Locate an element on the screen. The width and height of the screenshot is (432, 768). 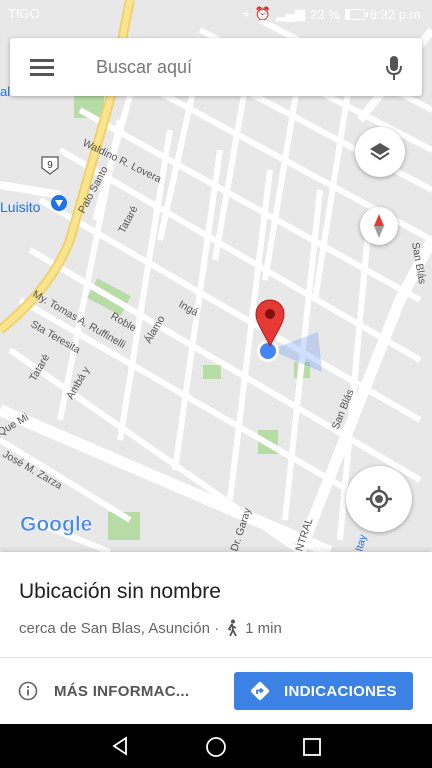
compass-icon is located at coordinates (379, 226).